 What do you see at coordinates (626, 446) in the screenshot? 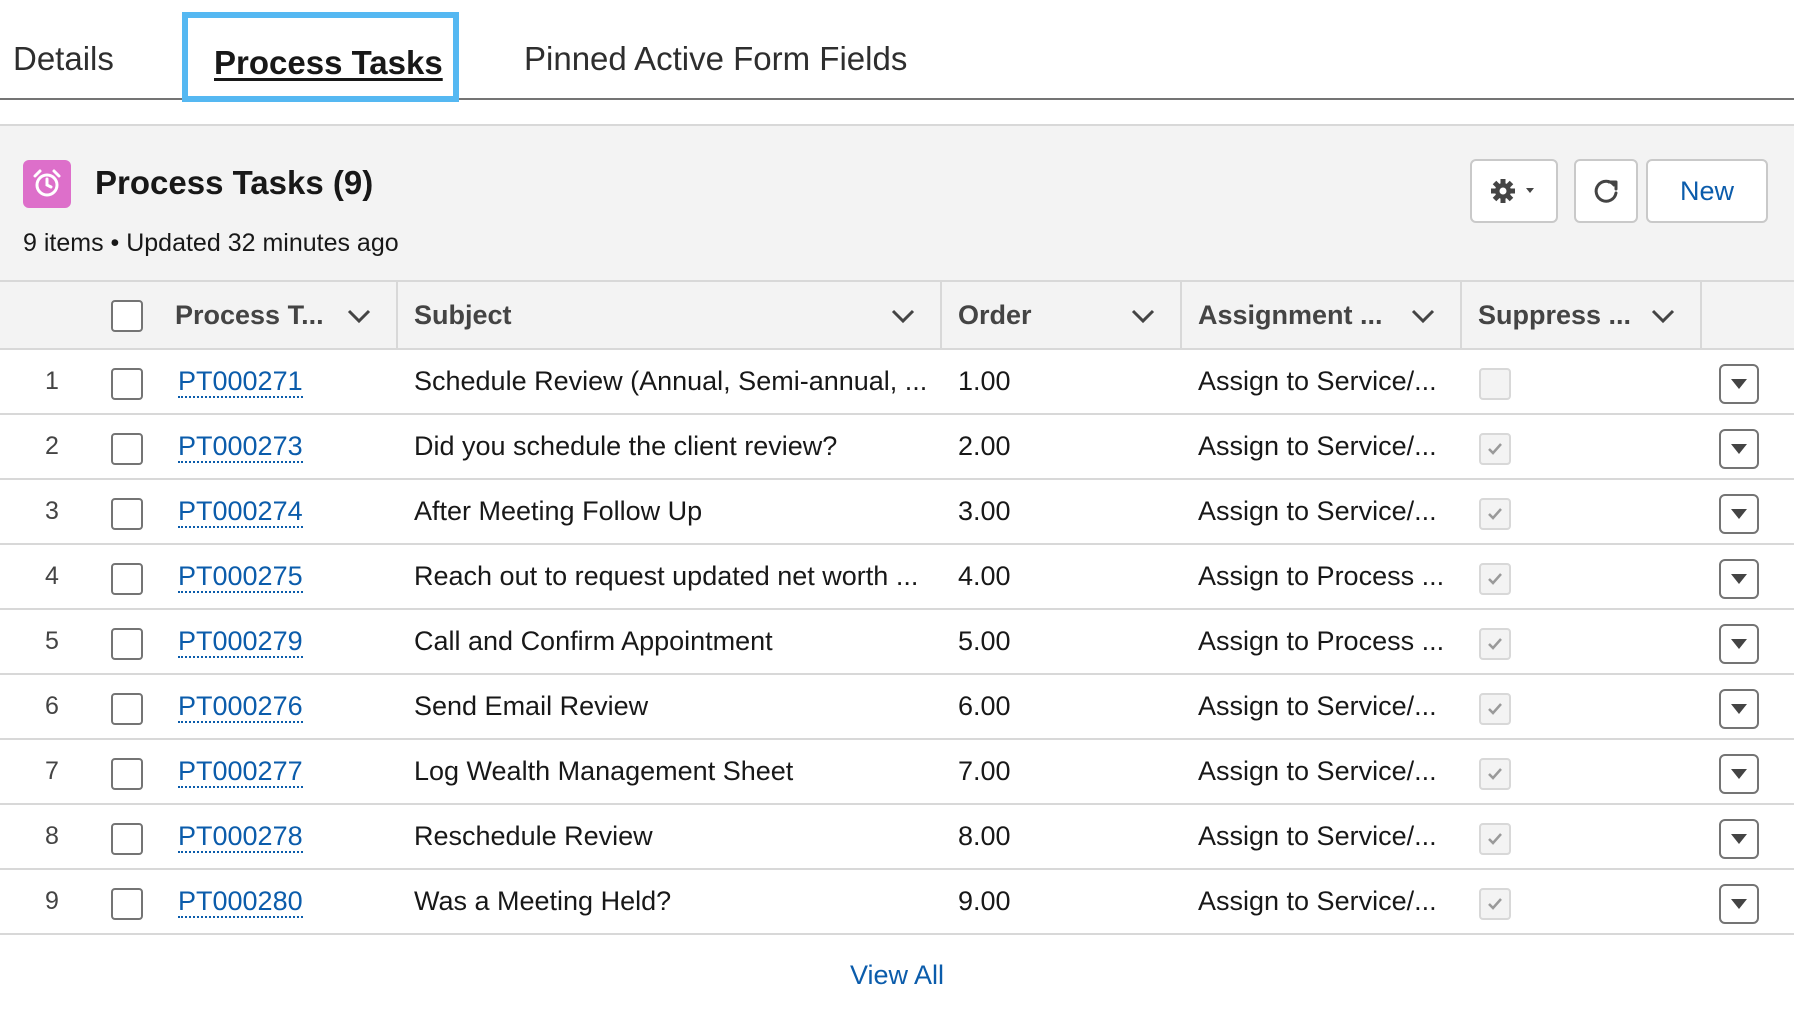
I see `subject-cell: Did you schedule the client review?` at bounding box center [626, 446].